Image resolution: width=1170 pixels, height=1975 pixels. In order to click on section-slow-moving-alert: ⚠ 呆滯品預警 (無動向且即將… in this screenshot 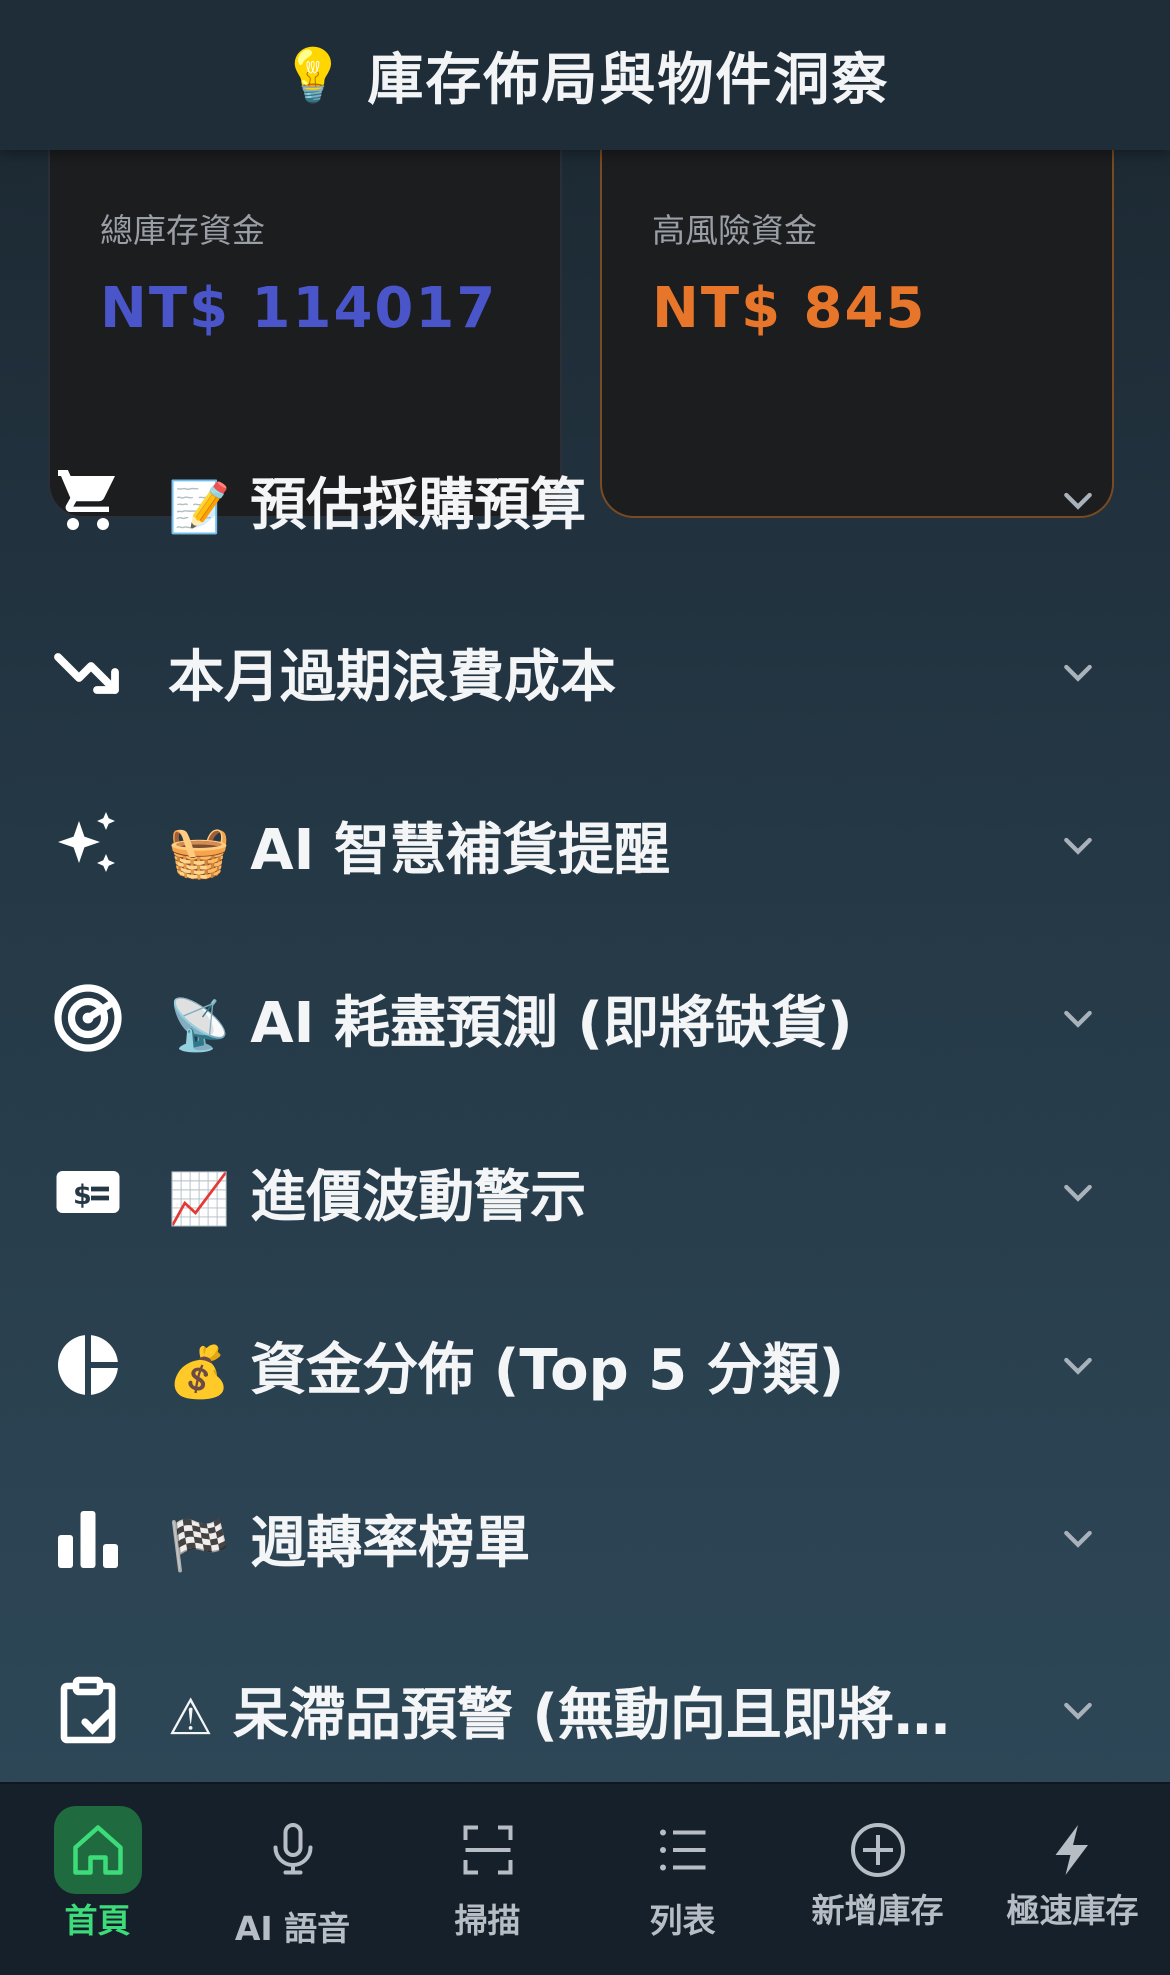, I will do `click(585, 1710)`.